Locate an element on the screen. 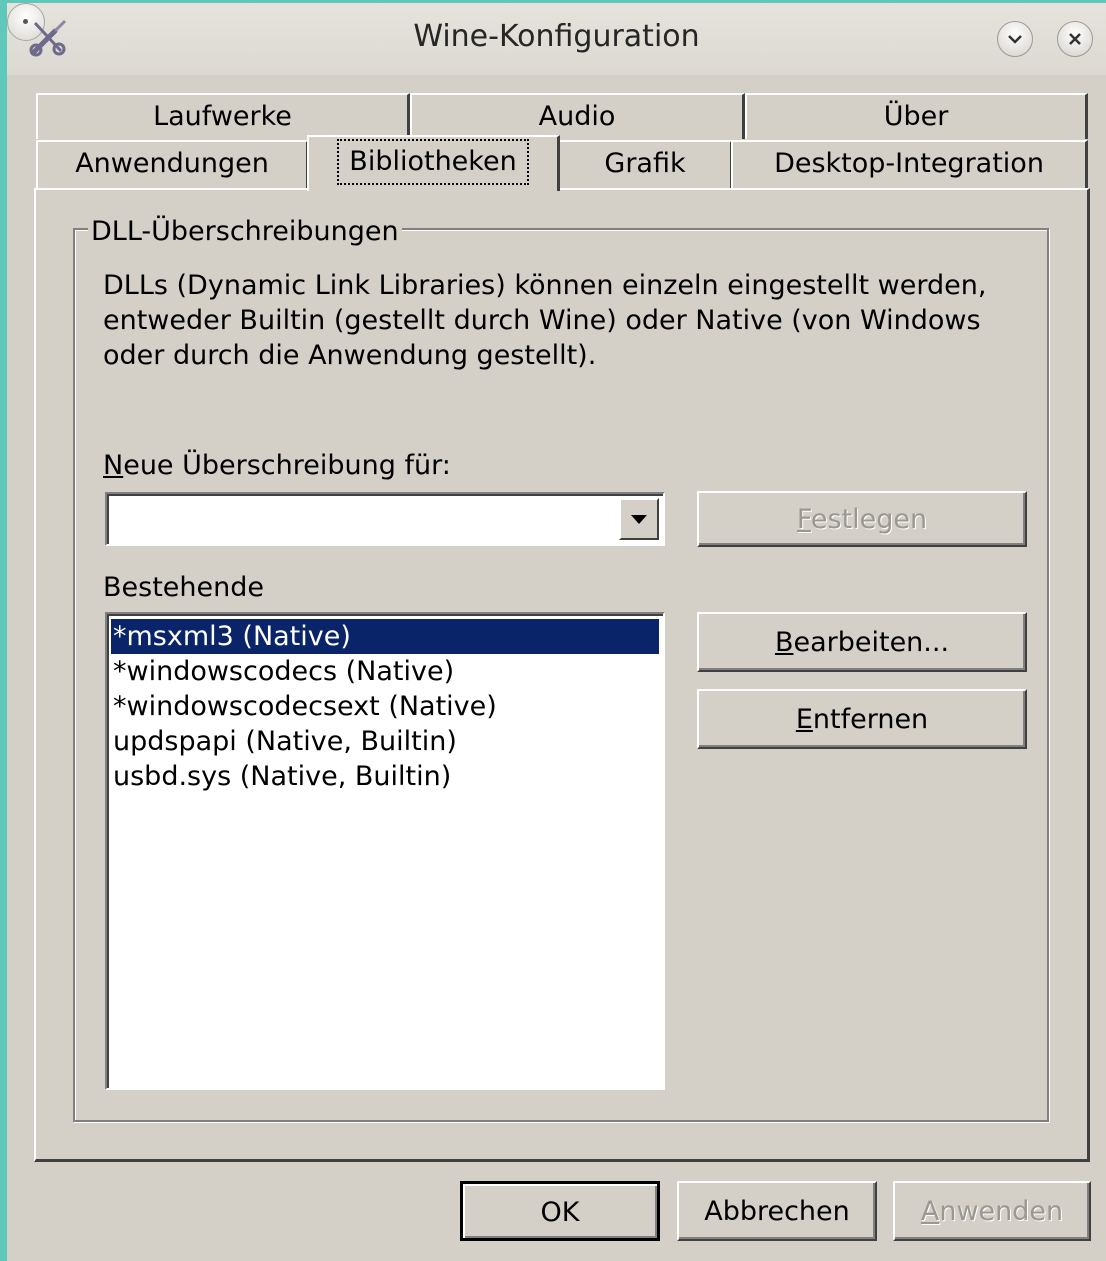  window-title: Wine-Konfiguration is located at coordinates (556, 36).